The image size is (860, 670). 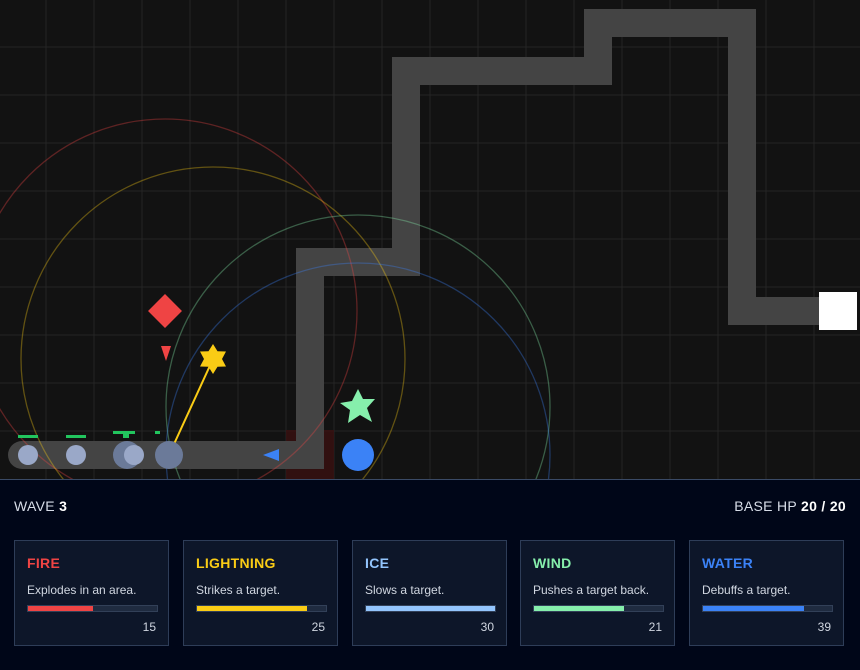 I want to click on tower-name: ICE, so click(x=377, y=563).